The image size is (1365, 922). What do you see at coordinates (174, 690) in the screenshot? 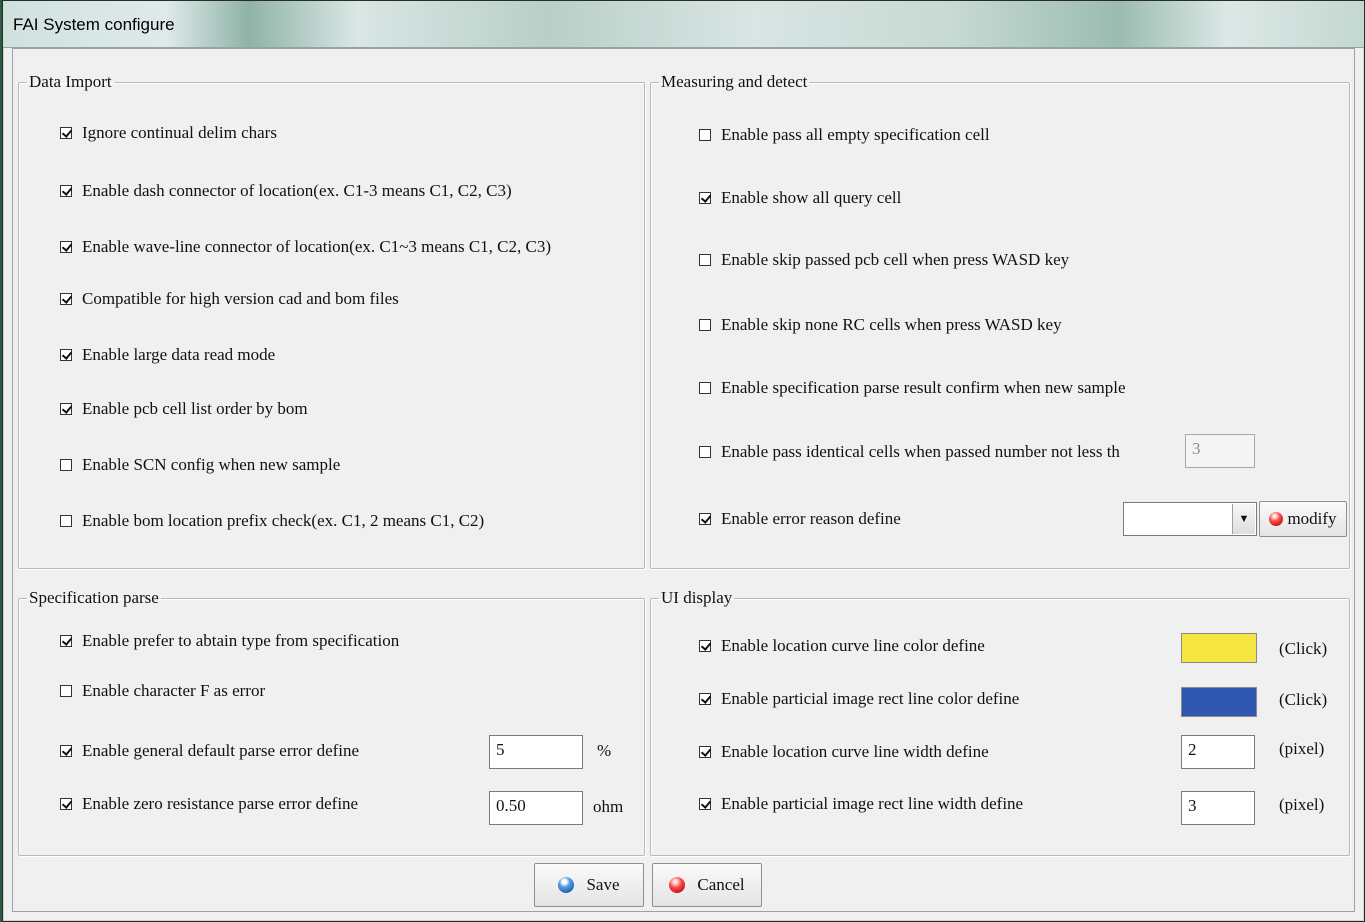
I see `option-label: Enable character F as error` at bounding box center [174, 690].